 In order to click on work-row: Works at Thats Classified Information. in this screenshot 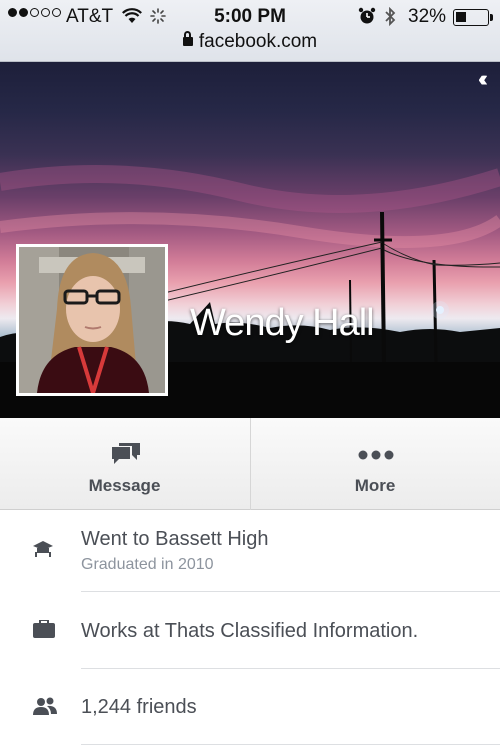, I will do `click(250, 630)`.